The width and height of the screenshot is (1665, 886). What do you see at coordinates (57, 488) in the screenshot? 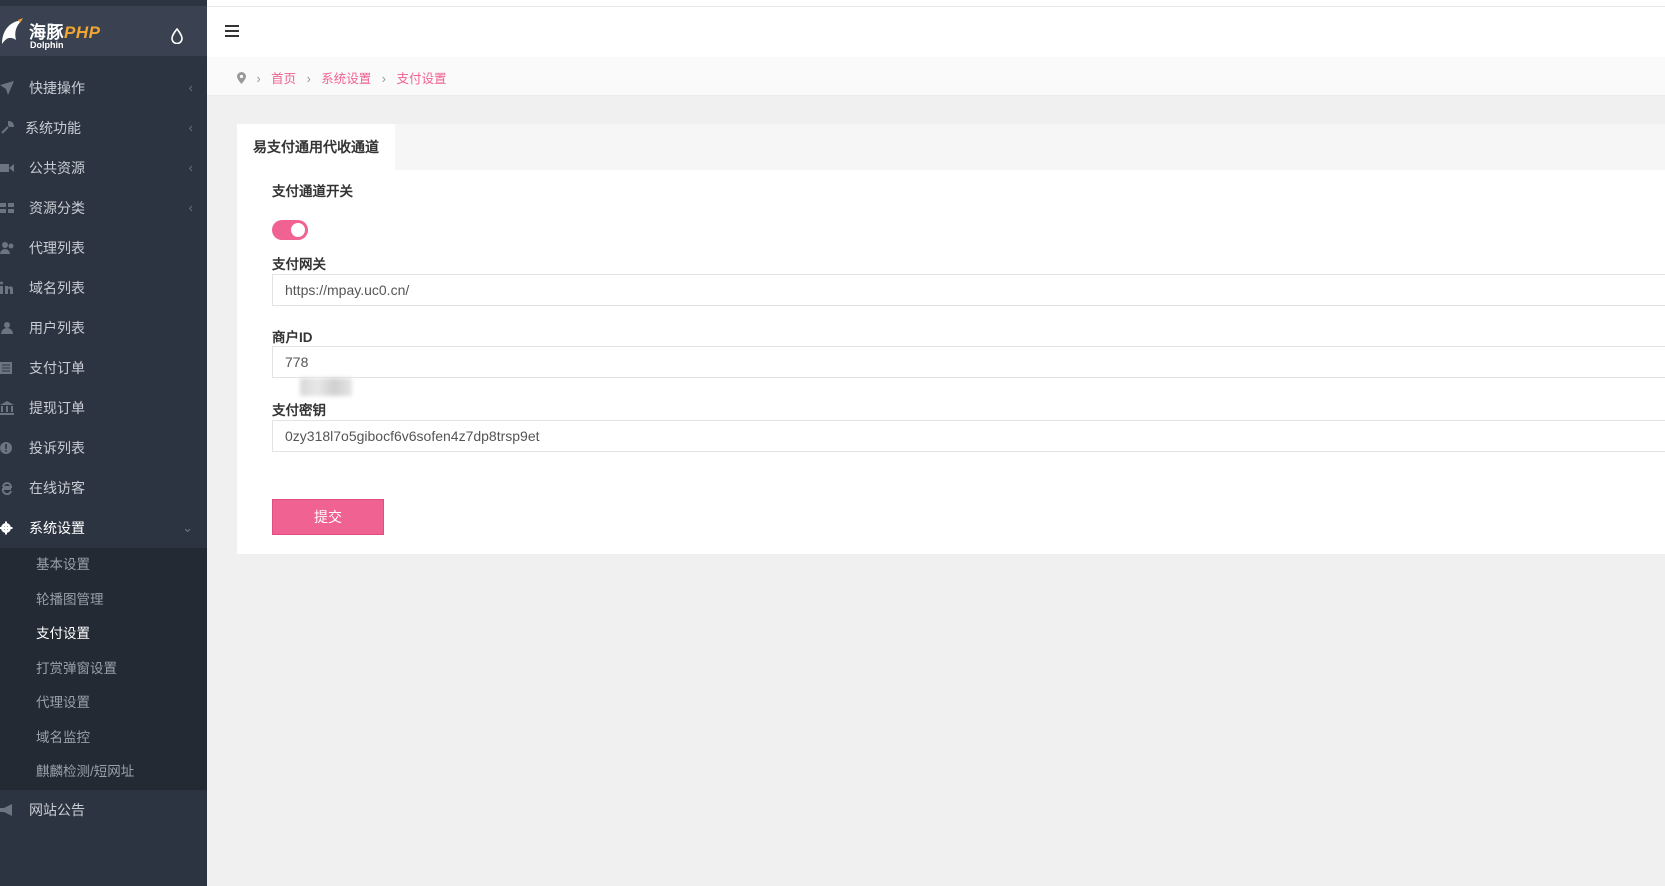
I see `sidebar-item-label: 在线访客` at bounding box center [57, 488].